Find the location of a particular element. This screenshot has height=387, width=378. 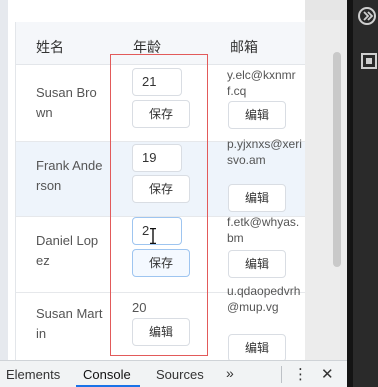

cell-email: f.etk@whyas.bm is located at coordinates (263, 230).